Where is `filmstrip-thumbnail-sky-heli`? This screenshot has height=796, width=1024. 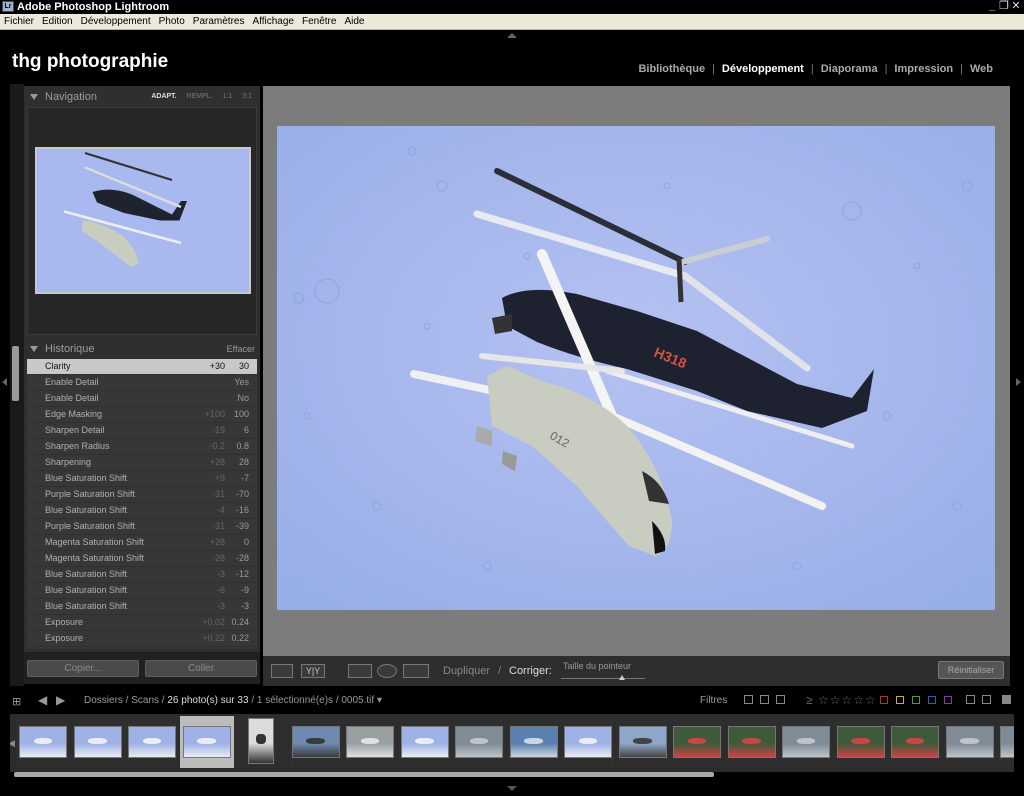 filmstrip-thumbnail-sky-heli is located at coordinates (97, 742).